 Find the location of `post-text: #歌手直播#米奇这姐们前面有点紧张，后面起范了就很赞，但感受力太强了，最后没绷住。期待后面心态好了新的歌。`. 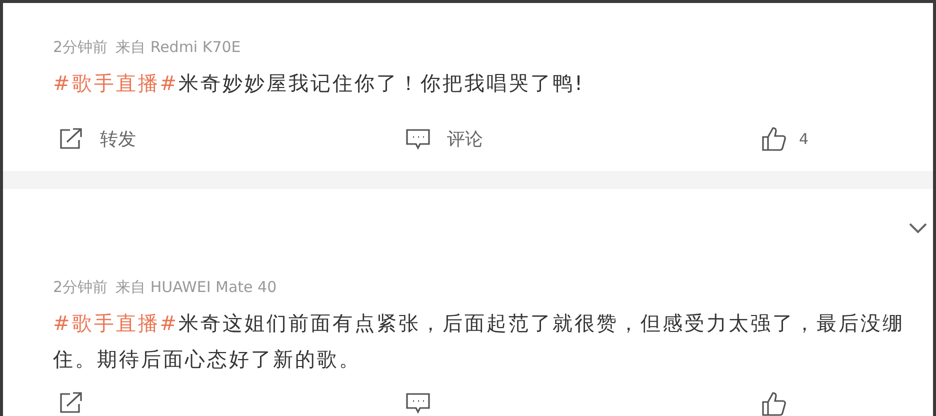

post-text: #歌手直播#米奇这姐们前面有点紧张，后面起范了就很赞，但感受力太强了，最后没绷住。期待后面心态好了新的歌。 is located at coordinates (479, 341).